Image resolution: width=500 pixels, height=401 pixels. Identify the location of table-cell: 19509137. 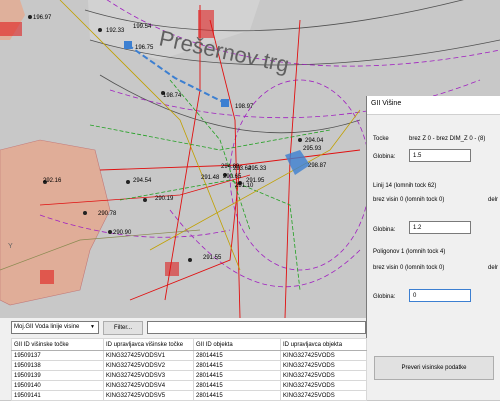
(57, 355).